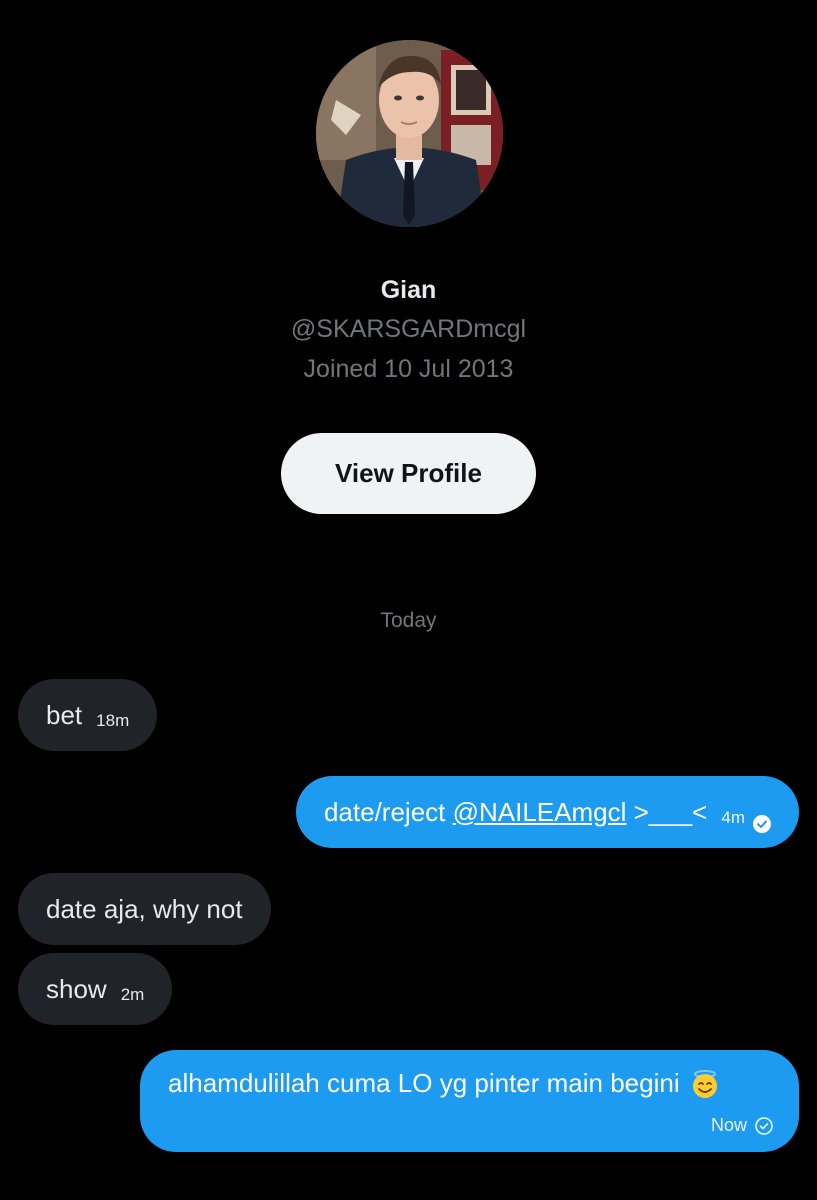  I want to click on read-check-icon, so click(762, 821).